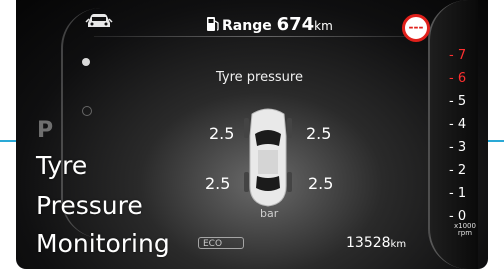  What do you see at coordinates (87, 111) in the screenshot?
I see `indicator-dot-inactive` at bounding box center [87, 111].